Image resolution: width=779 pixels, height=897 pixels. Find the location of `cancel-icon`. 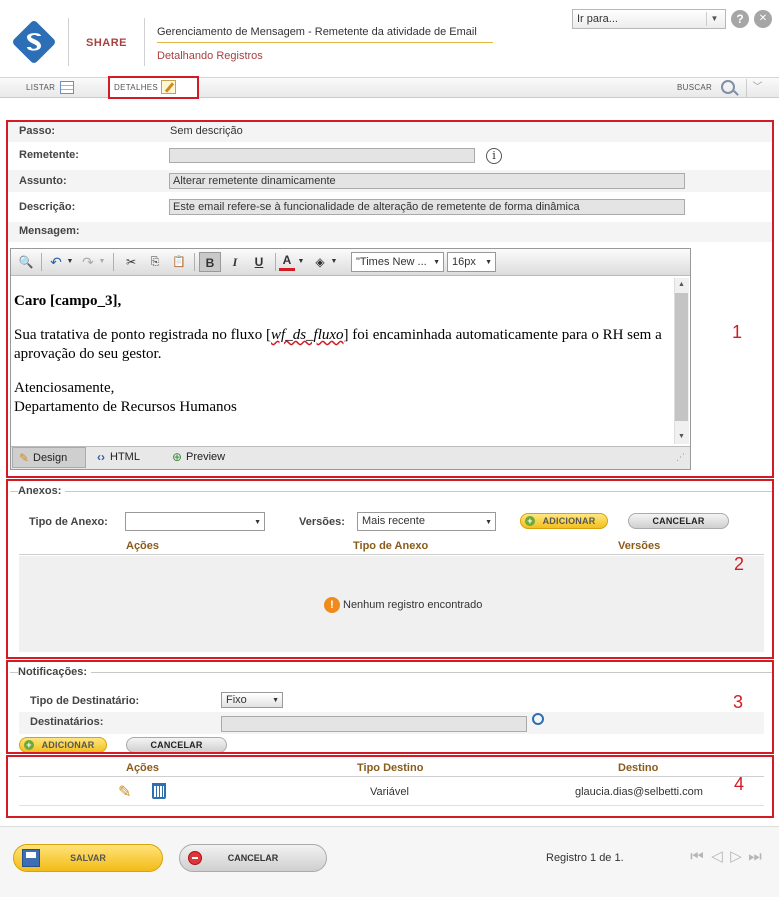

cancel-icon is located at coordinates (195, 858).